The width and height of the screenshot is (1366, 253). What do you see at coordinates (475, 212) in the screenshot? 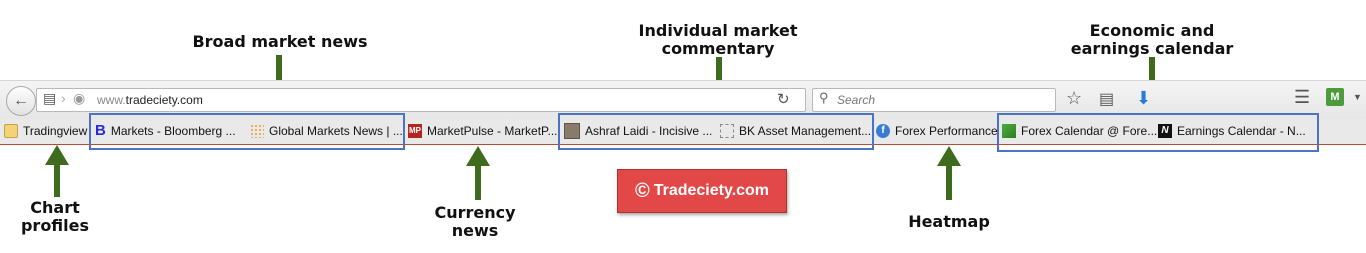
I see `annotation-line: Currency` at bounding box center [475, 212].